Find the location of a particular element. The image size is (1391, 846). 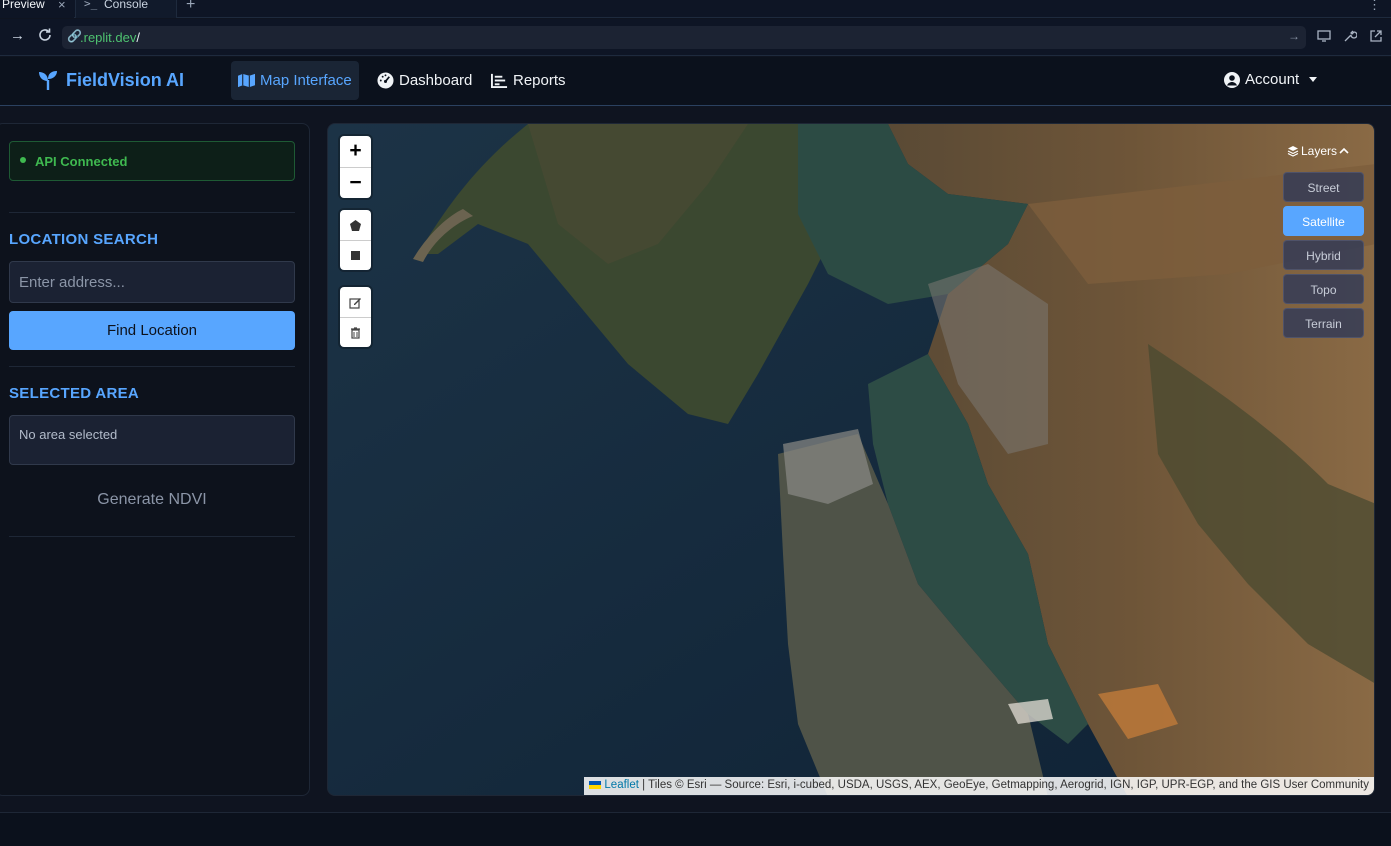

sprout-icon is located at coordinates (48, 80).